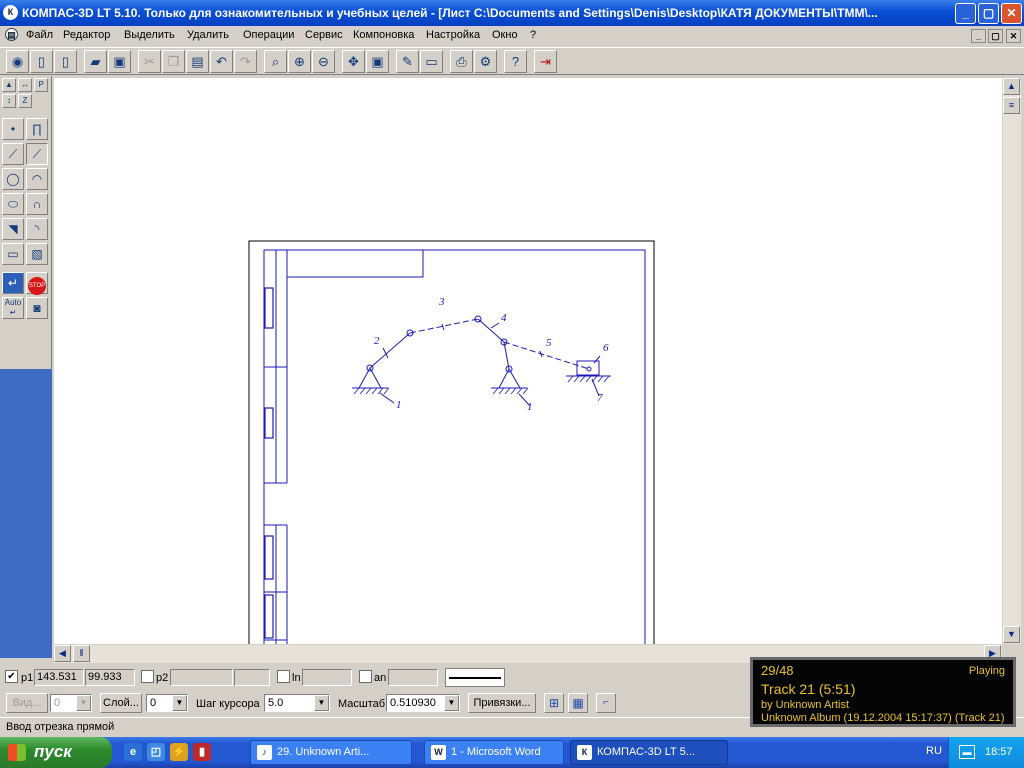 This screenshot has width=1024, height=768. What do you see at coordinates (71, 703) in the screenshot?
I see `view-select: 0 ▼` at bounding box center [71, 703].